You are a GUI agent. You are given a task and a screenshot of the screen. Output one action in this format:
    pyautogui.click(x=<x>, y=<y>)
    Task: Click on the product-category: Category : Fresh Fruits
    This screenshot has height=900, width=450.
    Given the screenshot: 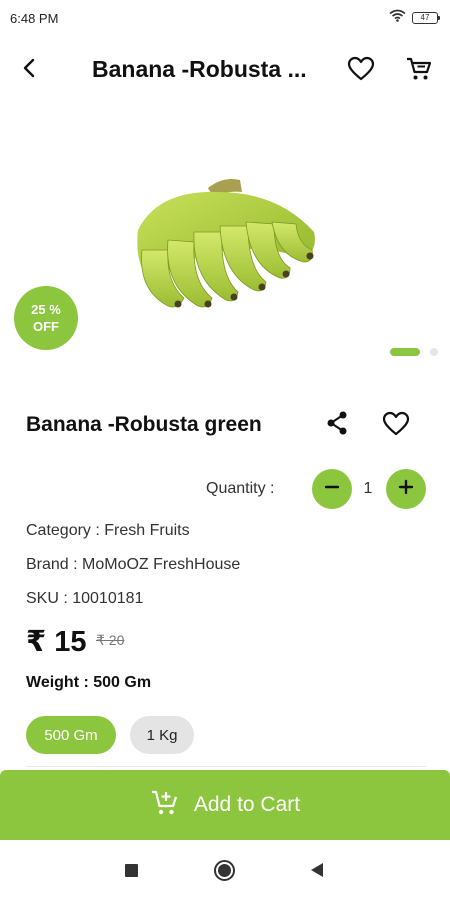 What is the action you would take?
    pyautogui.click(x=108, y=530)
    